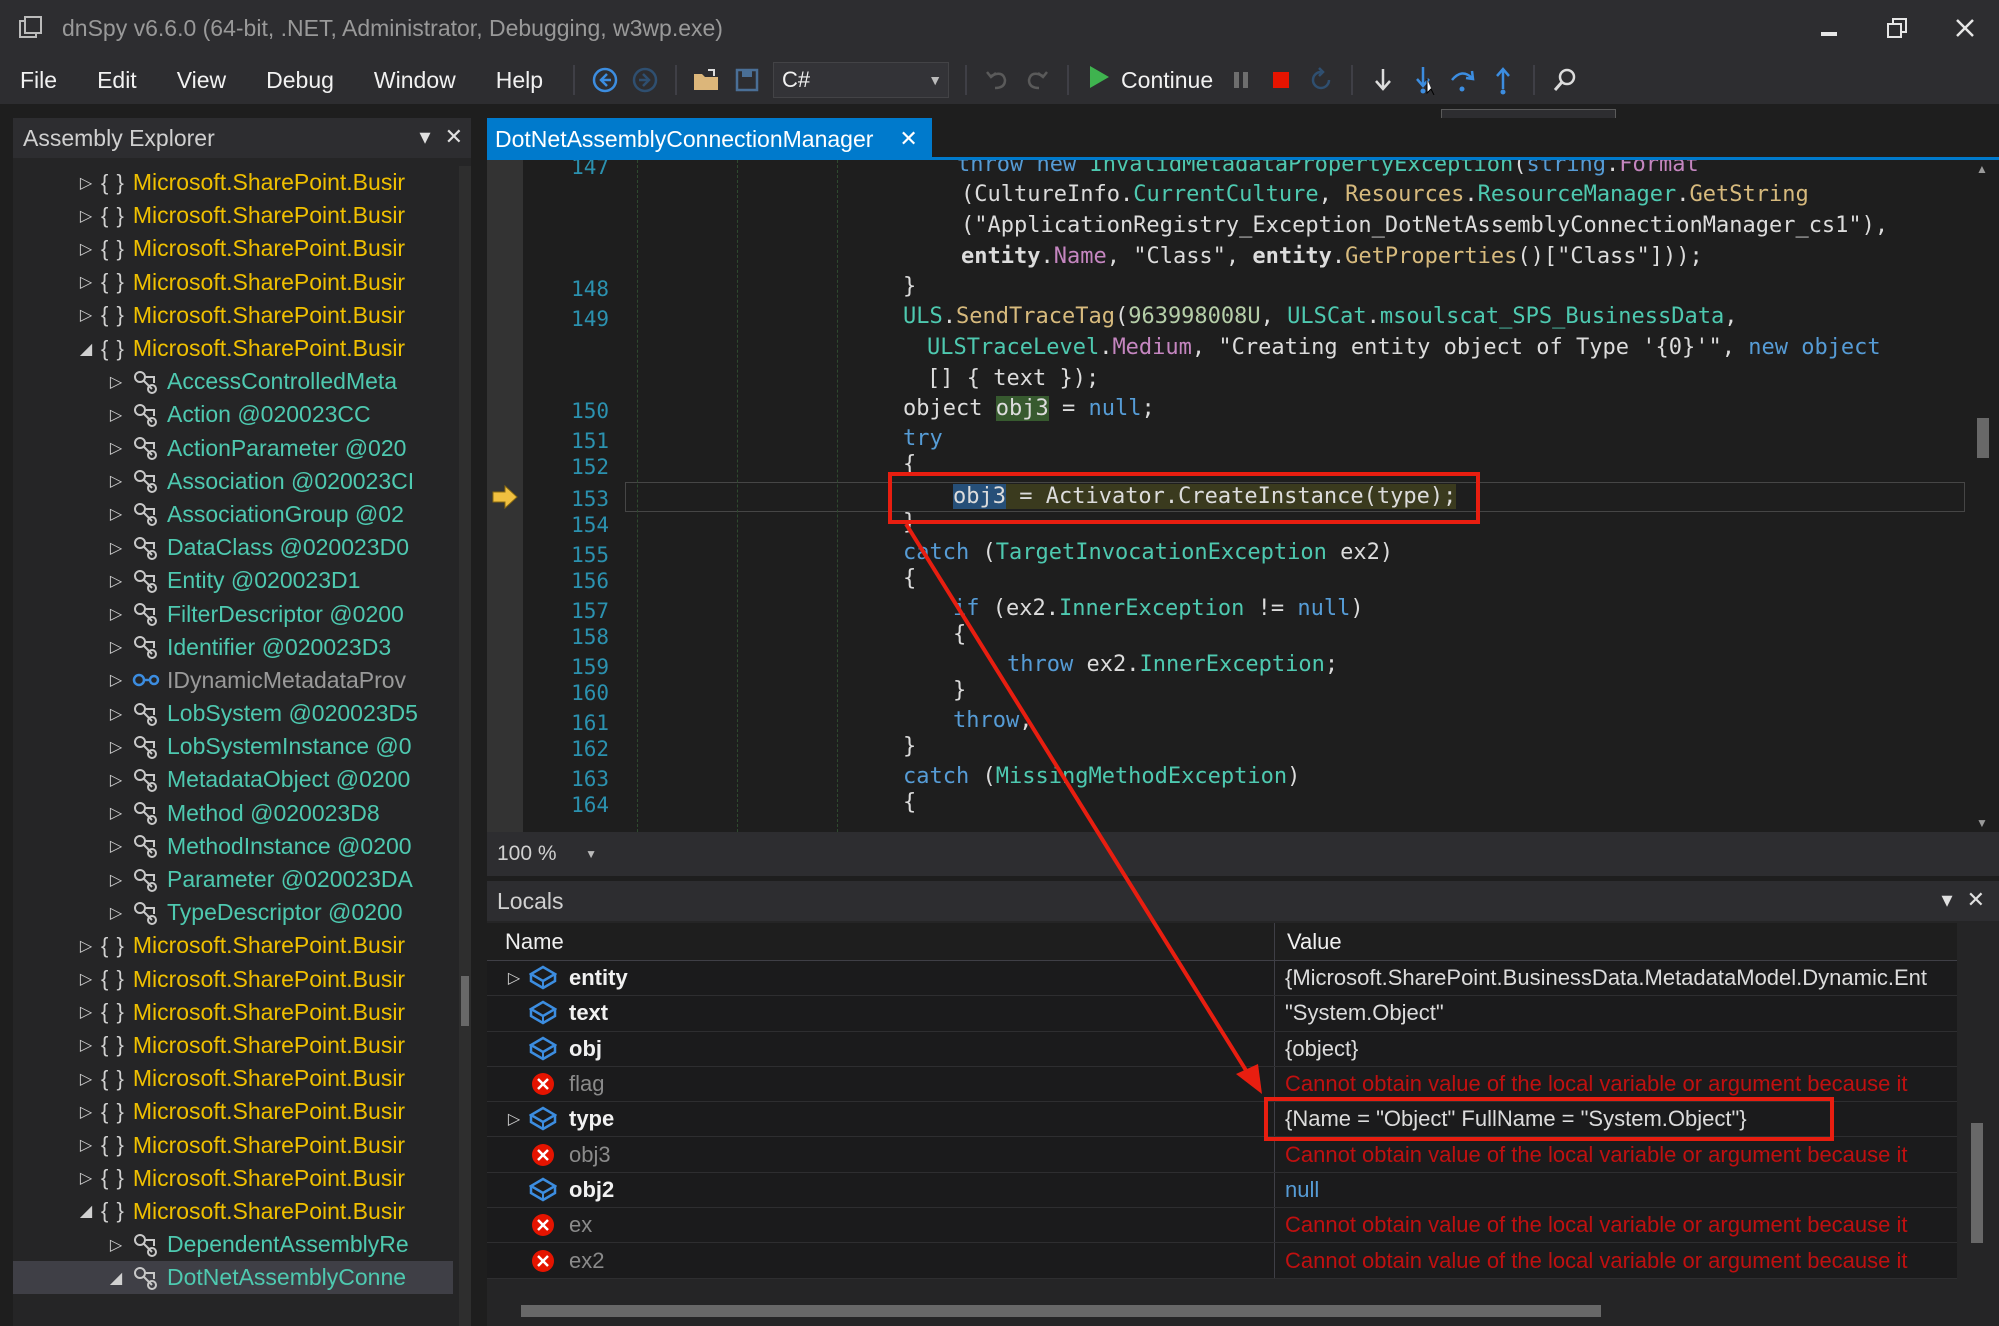 The height and width of the screenshot is (1326, 1999). Describe the element at coordinates (1222, 1049) in the screenshot. I see `locals-row: obj {object}` at that location.